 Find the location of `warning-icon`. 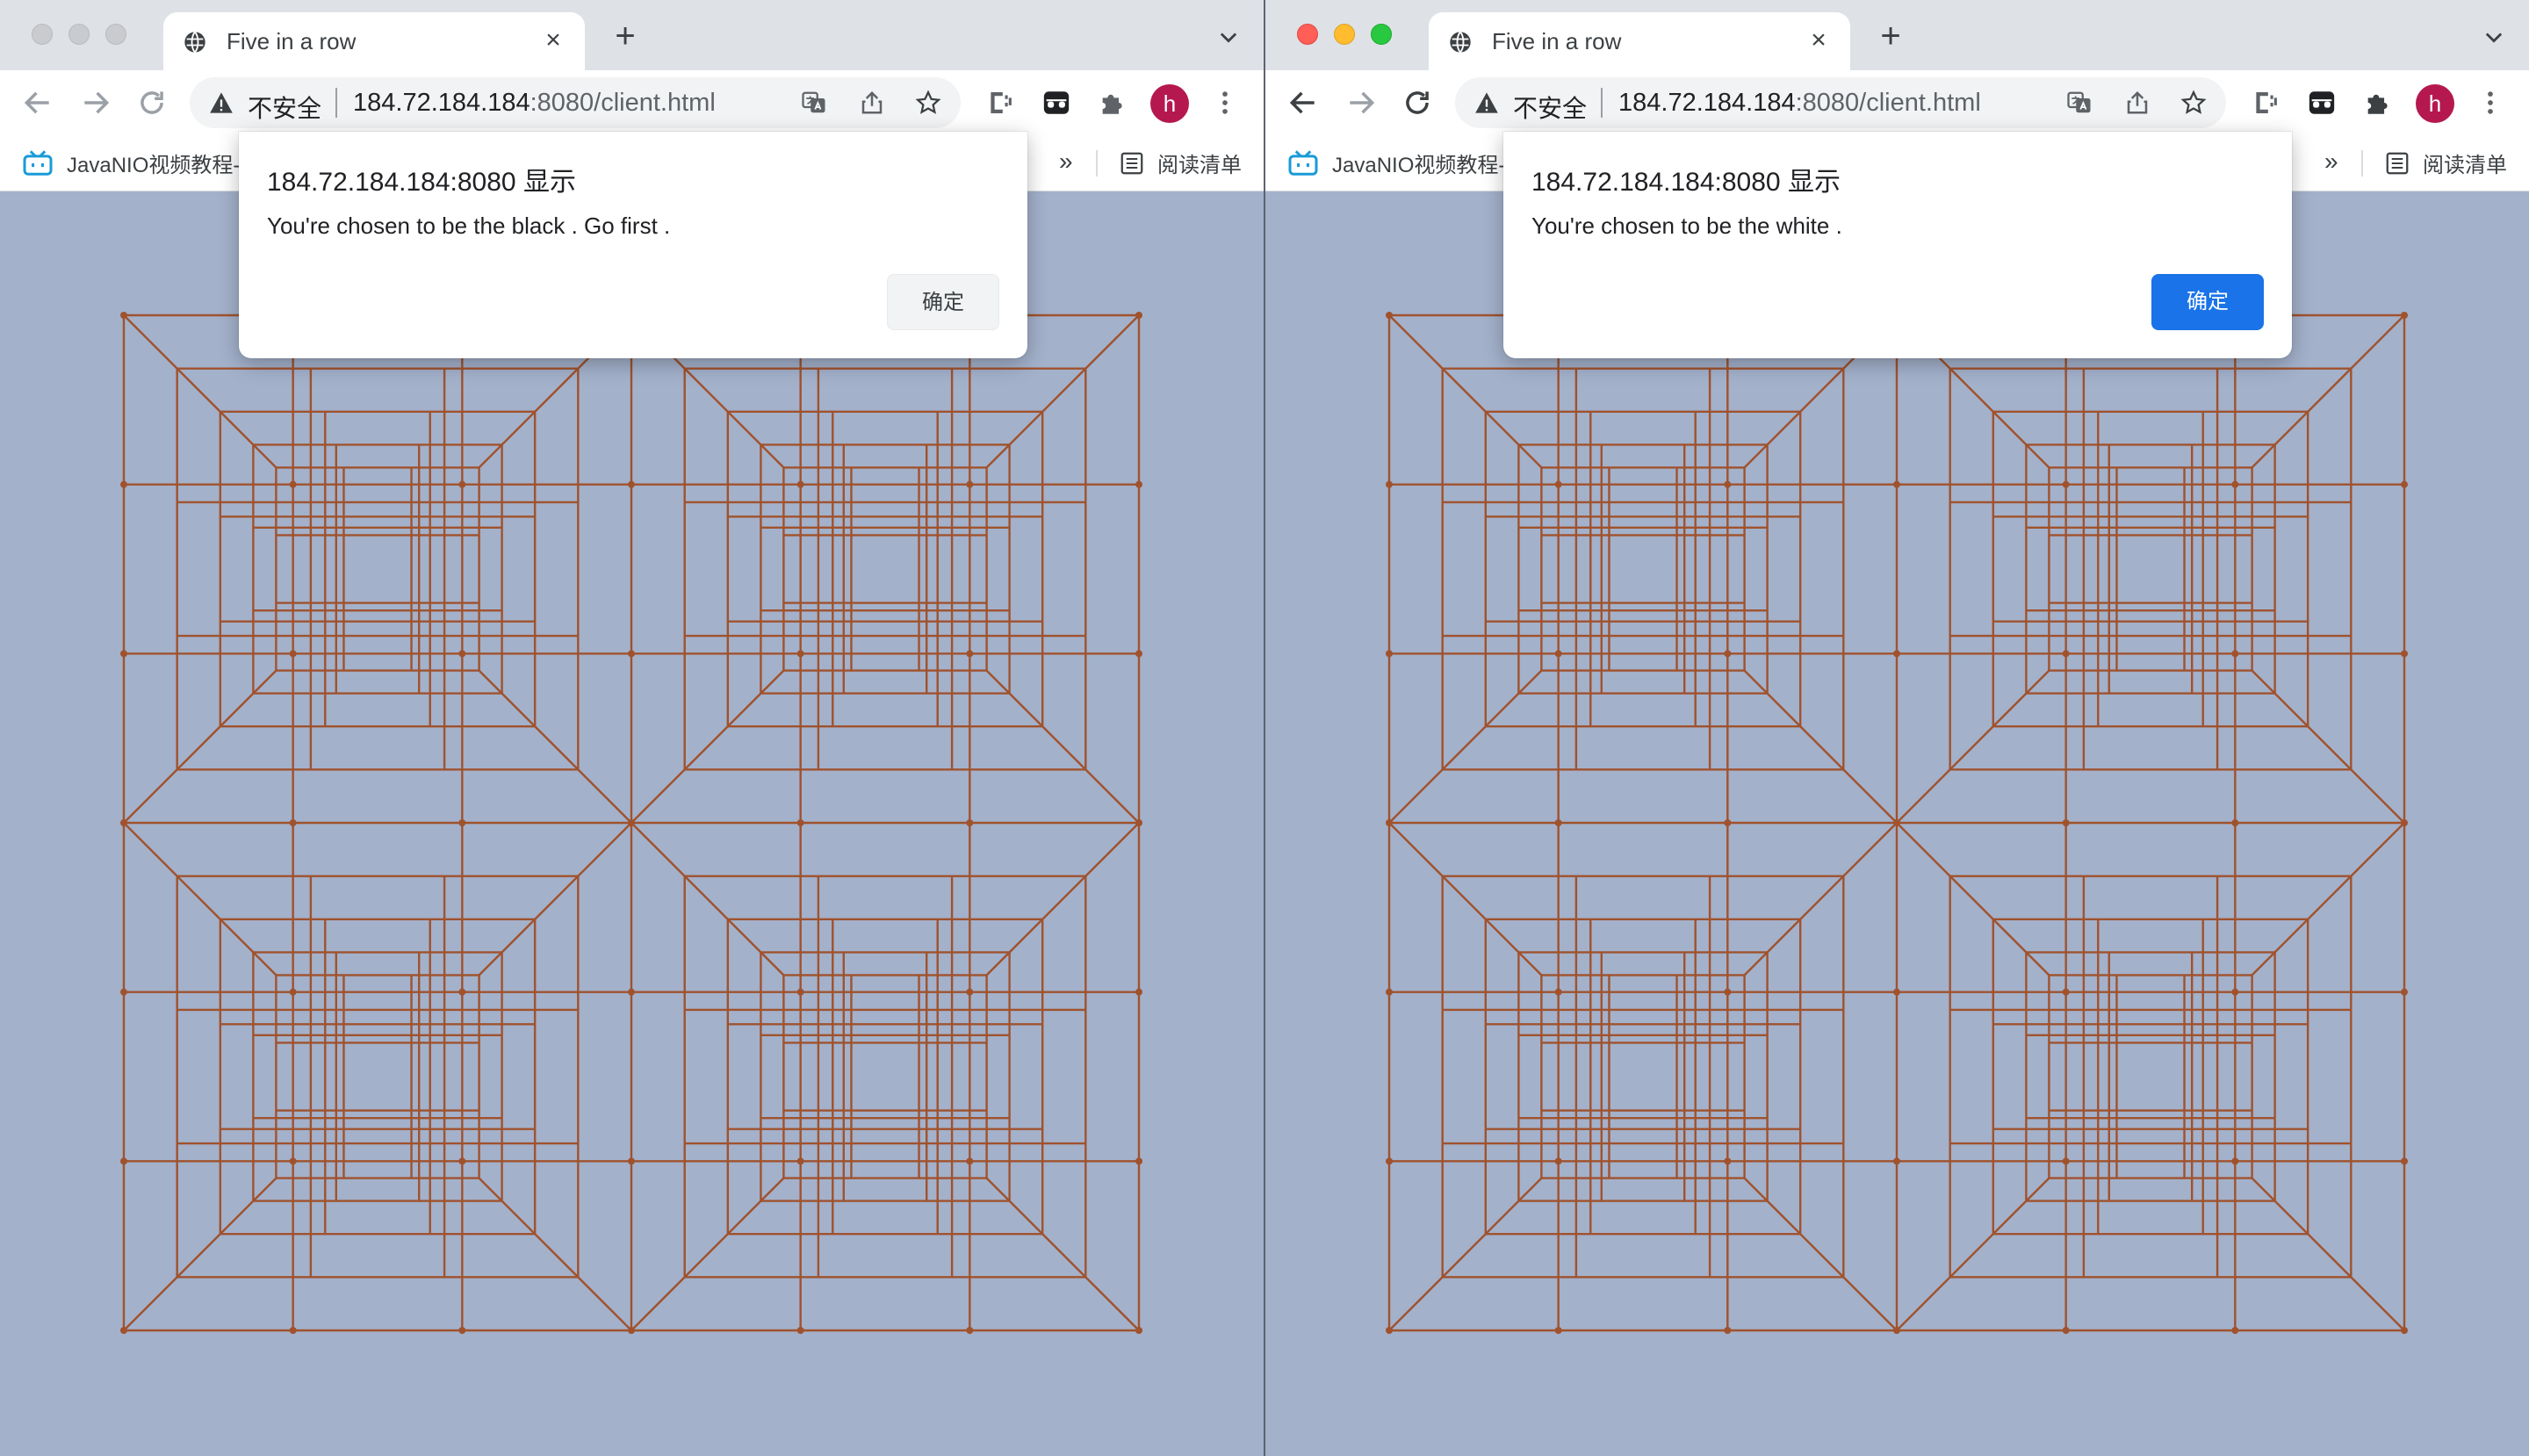

warning-icon is located at coordinates (222, 102).